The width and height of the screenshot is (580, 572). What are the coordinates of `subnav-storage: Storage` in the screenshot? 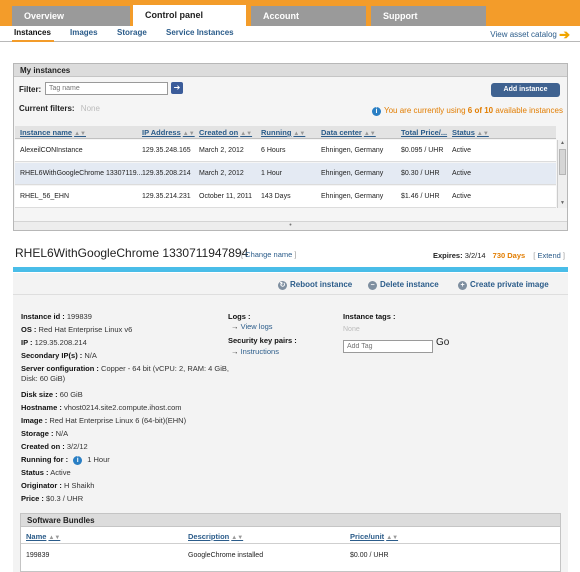 It's located at (132, 32).